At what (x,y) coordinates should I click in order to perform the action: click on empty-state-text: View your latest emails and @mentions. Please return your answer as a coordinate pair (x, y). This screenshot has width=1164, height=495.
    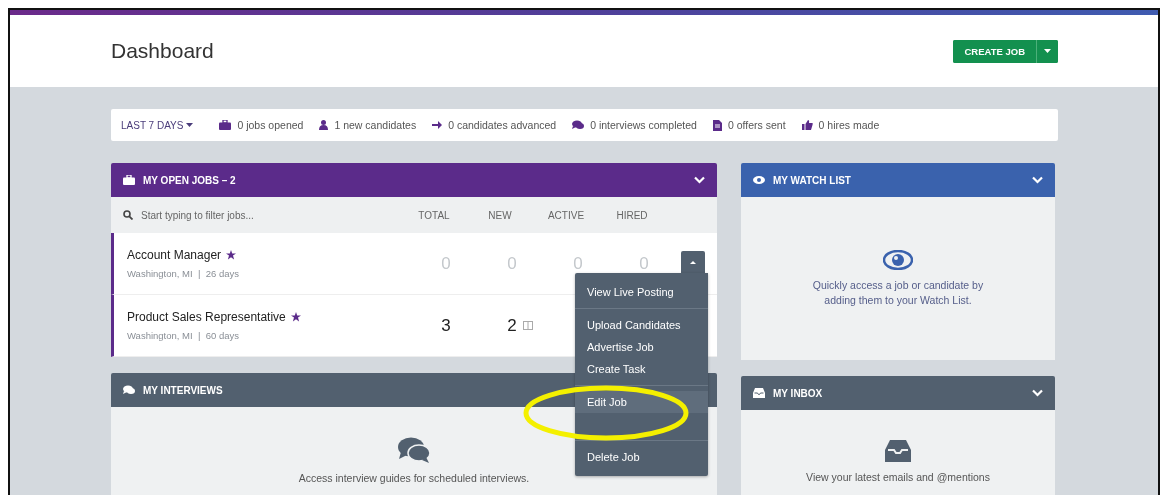
    Looking at the image, I should click on (898, 477).